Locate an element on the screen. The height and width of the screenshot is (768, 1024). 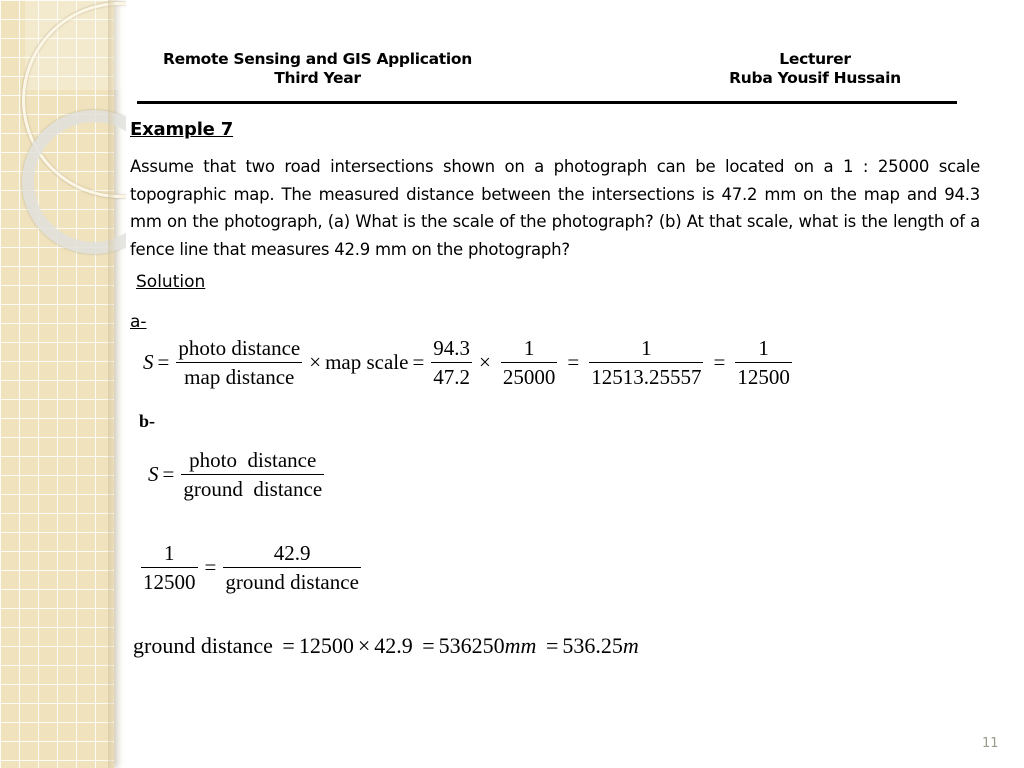
part-b-scale-formula: S = photo distance ground distance is located at coordinates (237, 474).